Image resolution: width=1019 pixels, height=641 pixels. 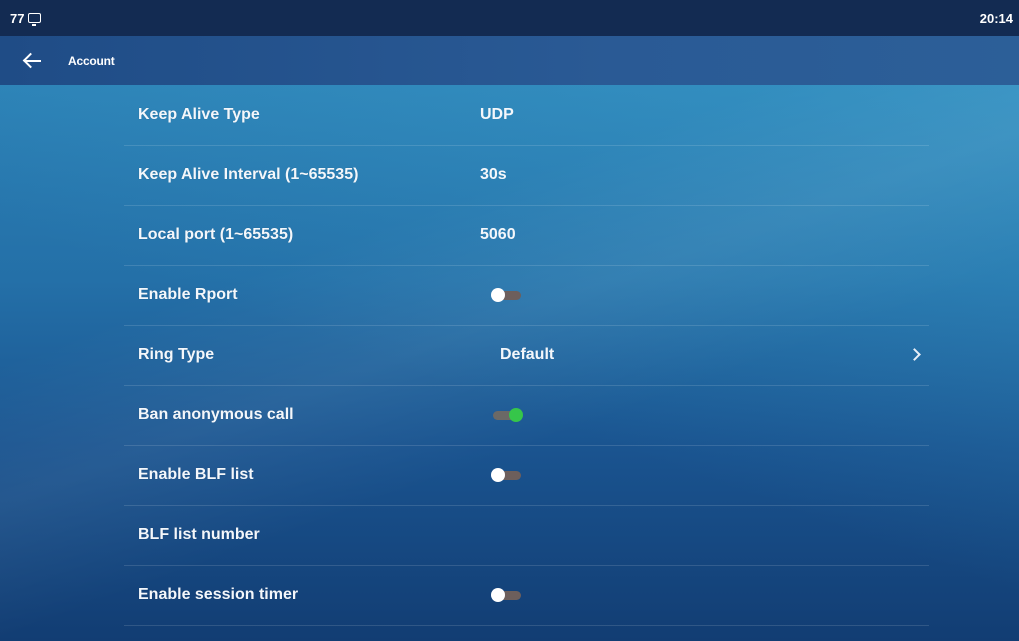 I want to click on setting-value: 30s, so click(x=493, y=174).